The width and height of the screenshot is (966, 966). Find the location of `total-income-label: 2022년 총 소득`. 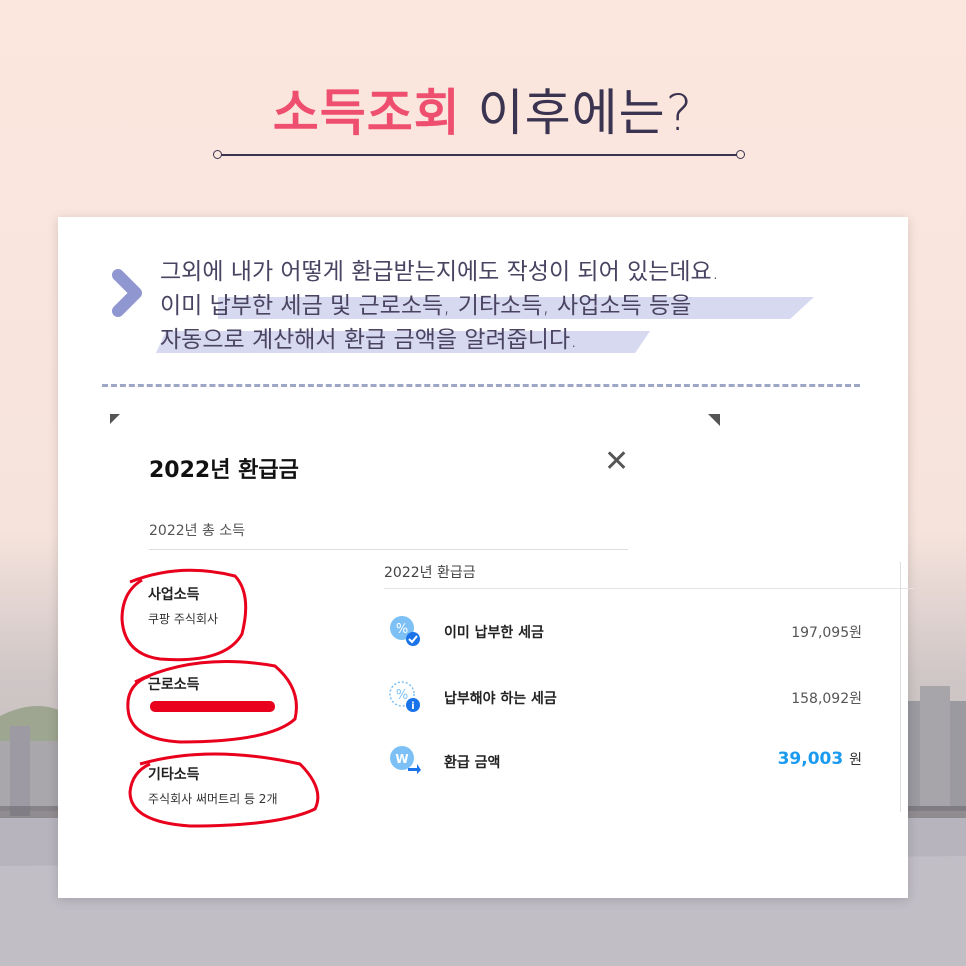

total-income-label: 2022년 총 소득 is located at coordinates (197, 531).